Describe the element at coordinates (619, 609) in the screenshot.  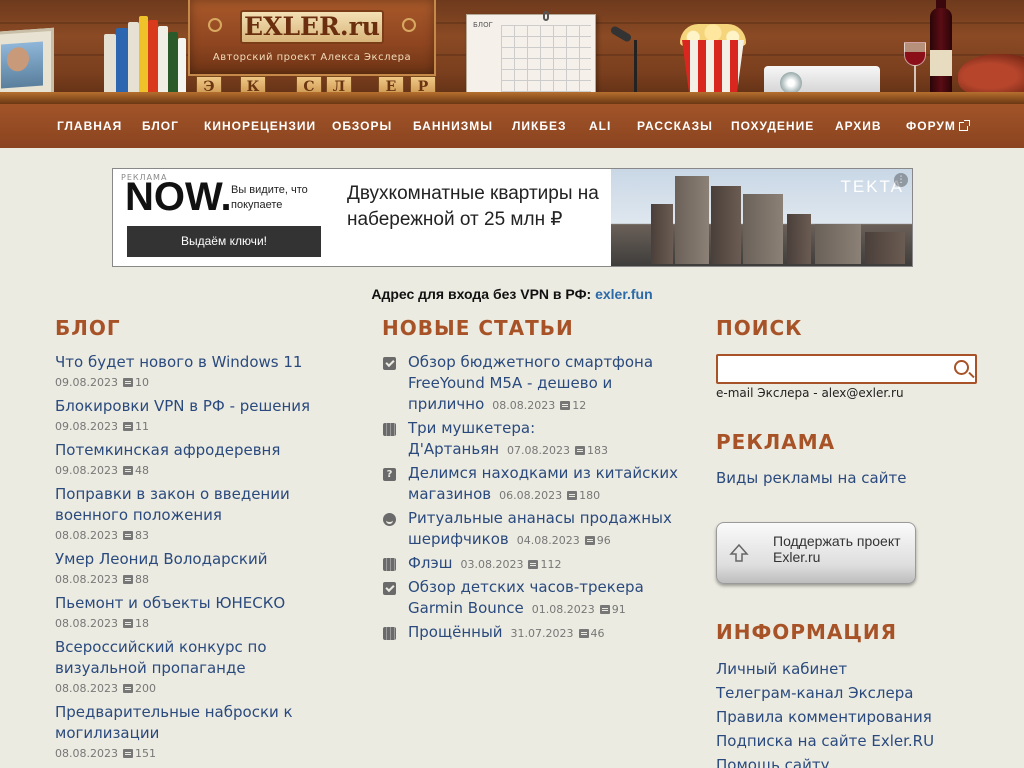
I see `comment-count: 91` at that location.